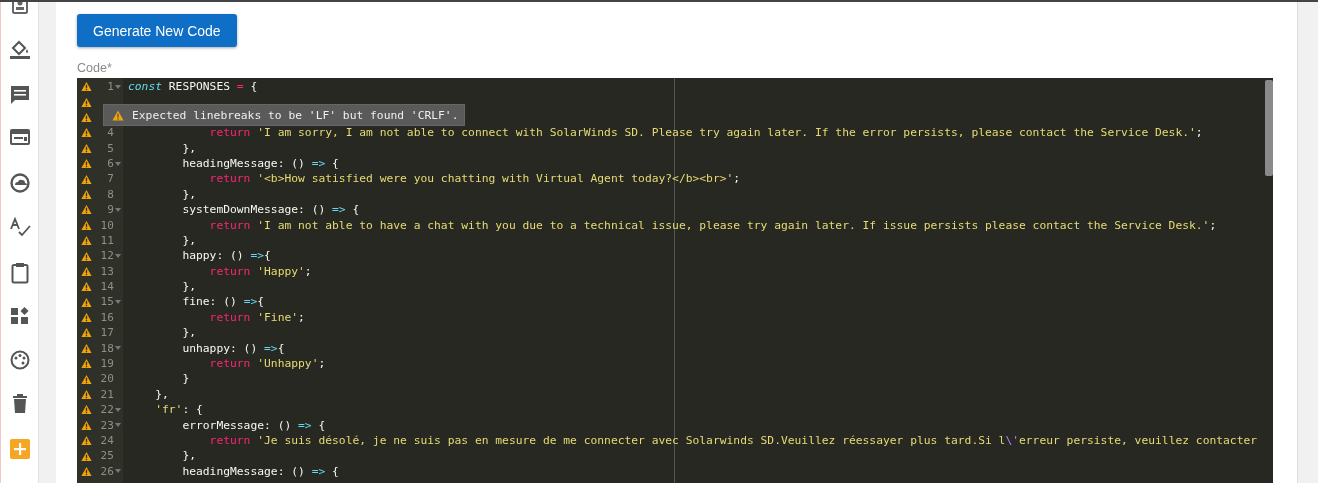 The height and width of the screenshot is (483, 1318). Describe the element at coordinates (733, 441) in the screenshot. I see `code-line: return 'Je suis désolé, je ne suis pas en mesure de me connecter avec Solarwinds SD.Veuillez réessayer plus tard.Si l\'erreur persiste, veuillez contacter` at that location.